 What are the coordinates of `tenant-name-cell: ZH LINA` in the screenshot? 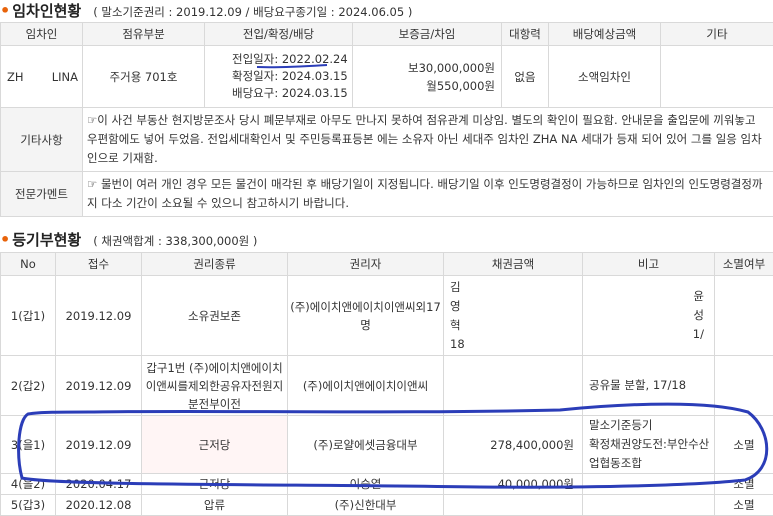 It's located at (41, 76).